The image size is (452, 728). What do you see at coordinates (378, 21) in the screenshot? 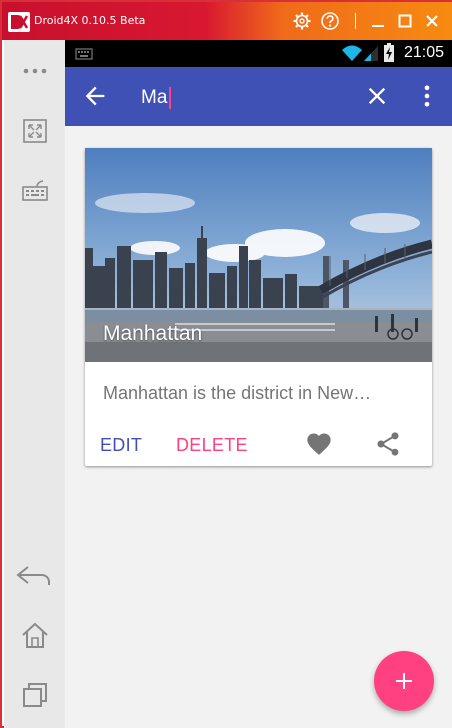
I see `minimize-icon` at bounding box center [378, 21].